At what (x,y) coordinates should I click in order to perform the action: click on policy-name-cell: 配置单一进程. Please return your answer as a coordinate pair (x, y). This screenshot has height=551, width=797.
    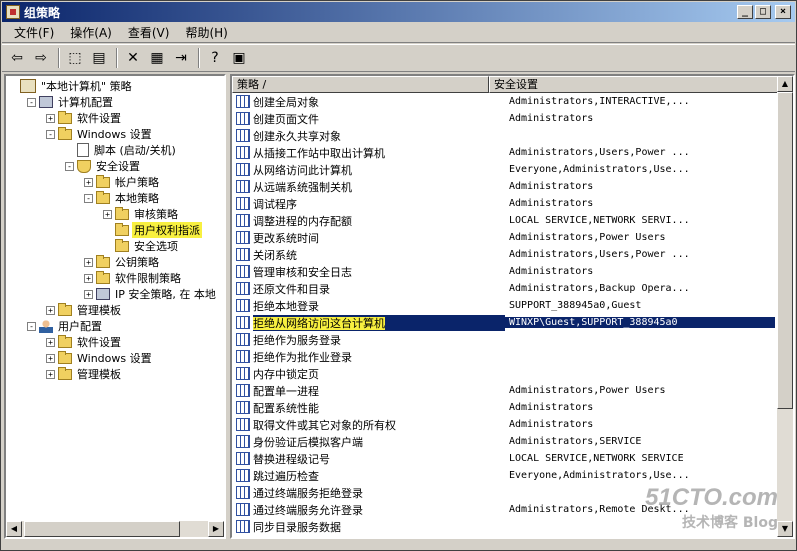
    Looking at the image, I should click on (379, 391).